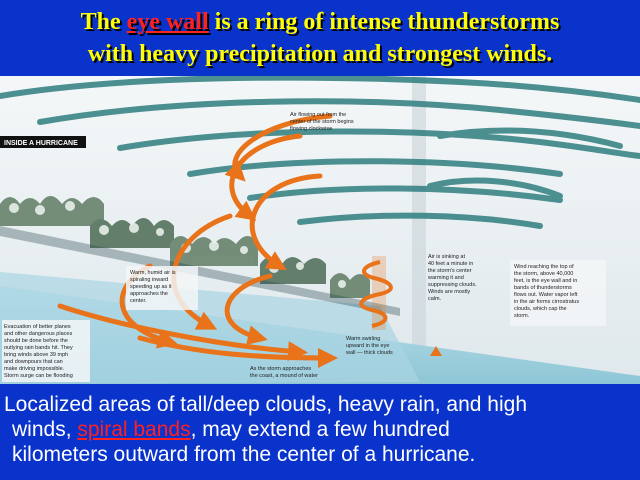 The width and height of the screenshot is (640, 480). I want to click on annotation-sinking-line: 40 feet a minute in, so click(450, 264).